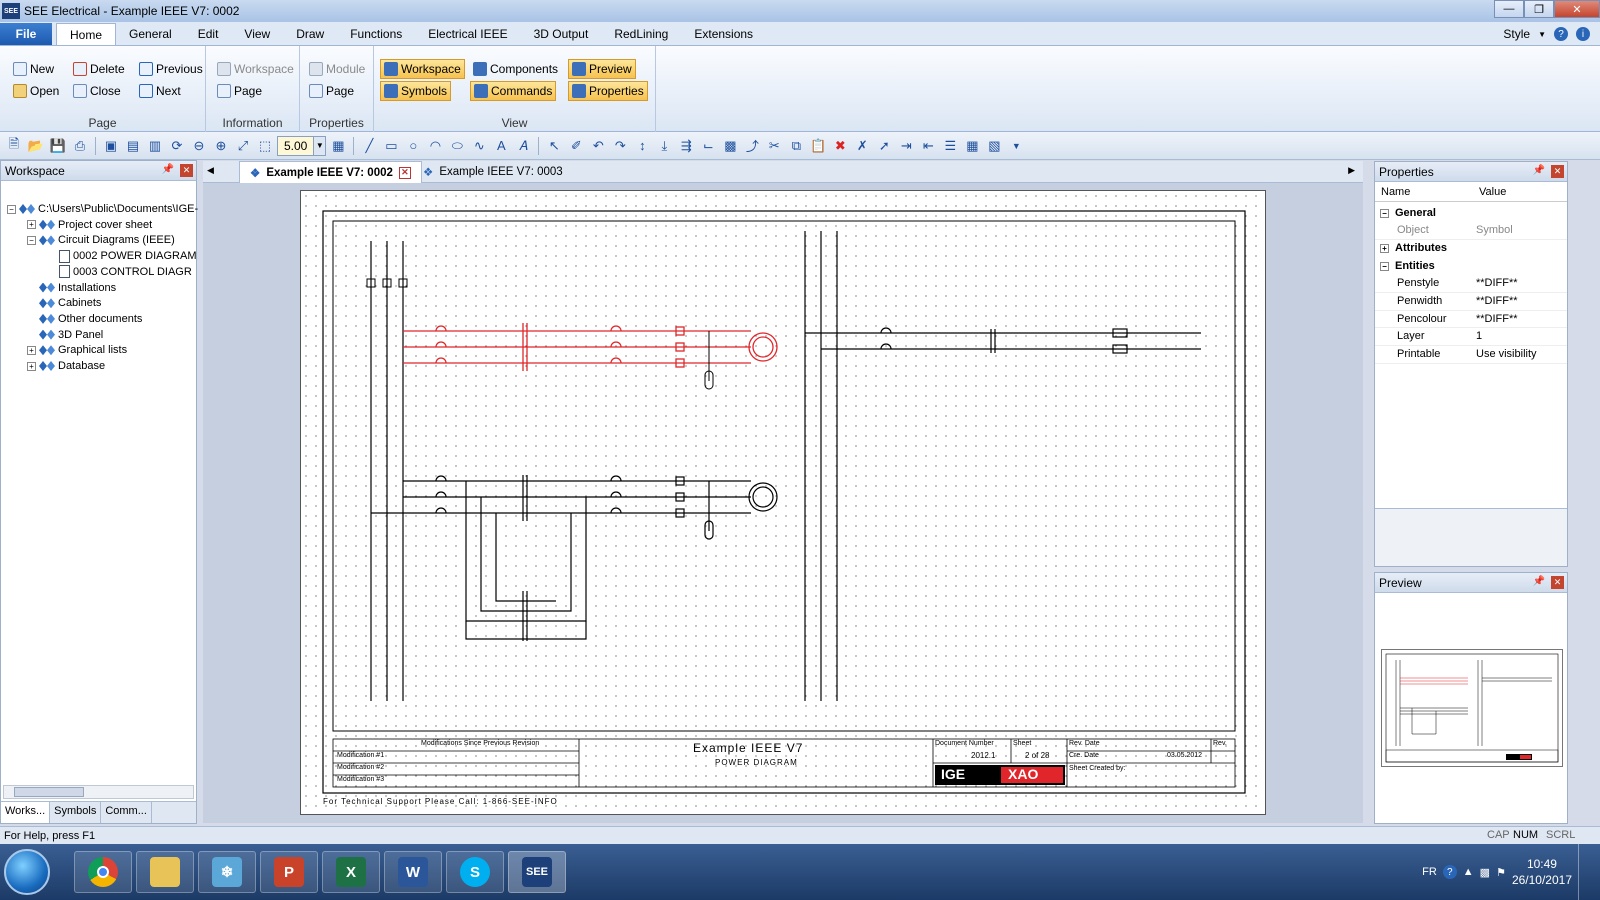  What do you see at coordinates (602, 69) in the screenshot?
I see `view-preview-toggle: Preview` at bounding box center [602, 69].